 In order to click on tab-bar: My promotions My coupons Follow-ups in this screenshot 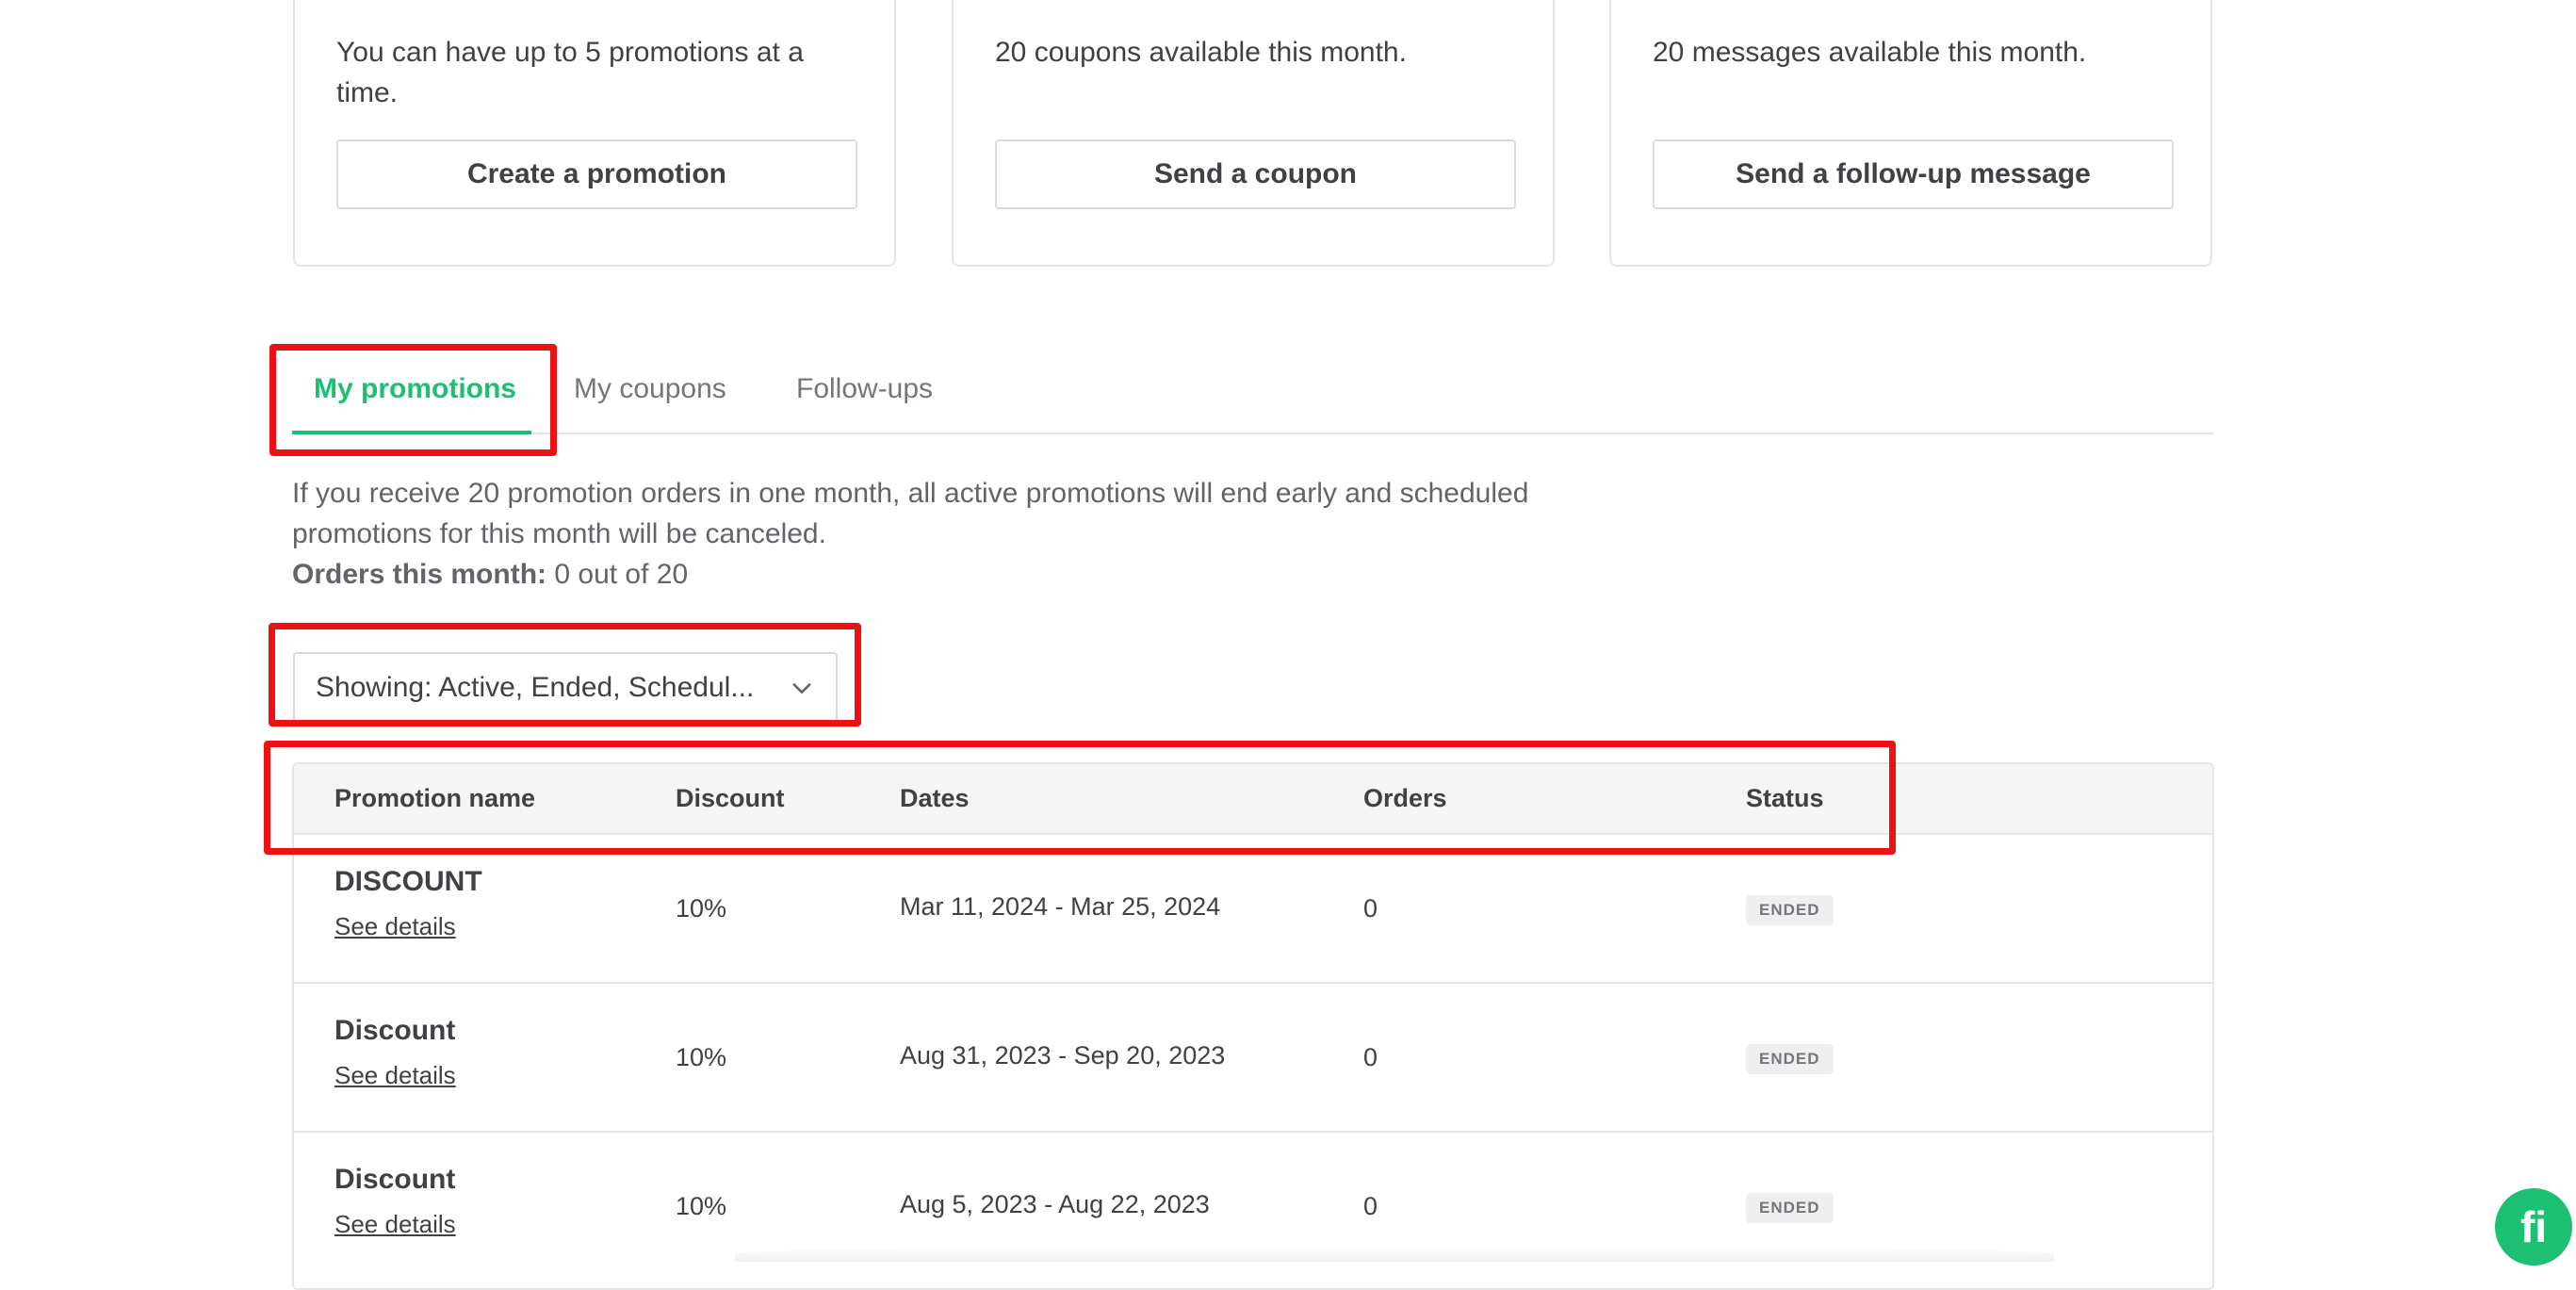, I will do `click(1253, 389)`.